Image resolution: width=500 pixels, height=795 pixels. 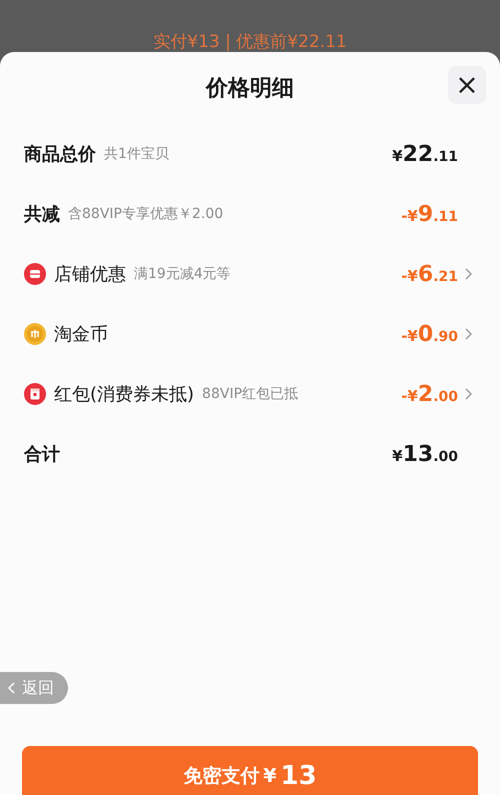 I want to click on row-label: 红包(消费券未抵), so click(x=124, y=394).